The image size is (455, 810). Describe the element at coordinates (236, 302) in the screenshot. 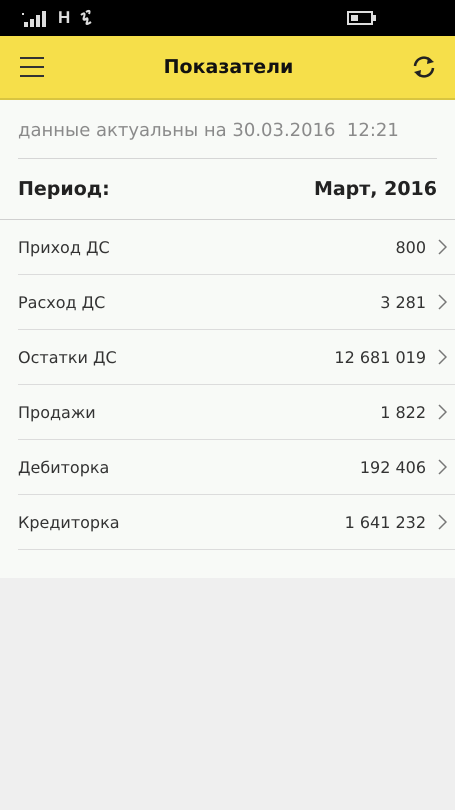

I see `indicator-row: Расход ДС 3 281` at that location.